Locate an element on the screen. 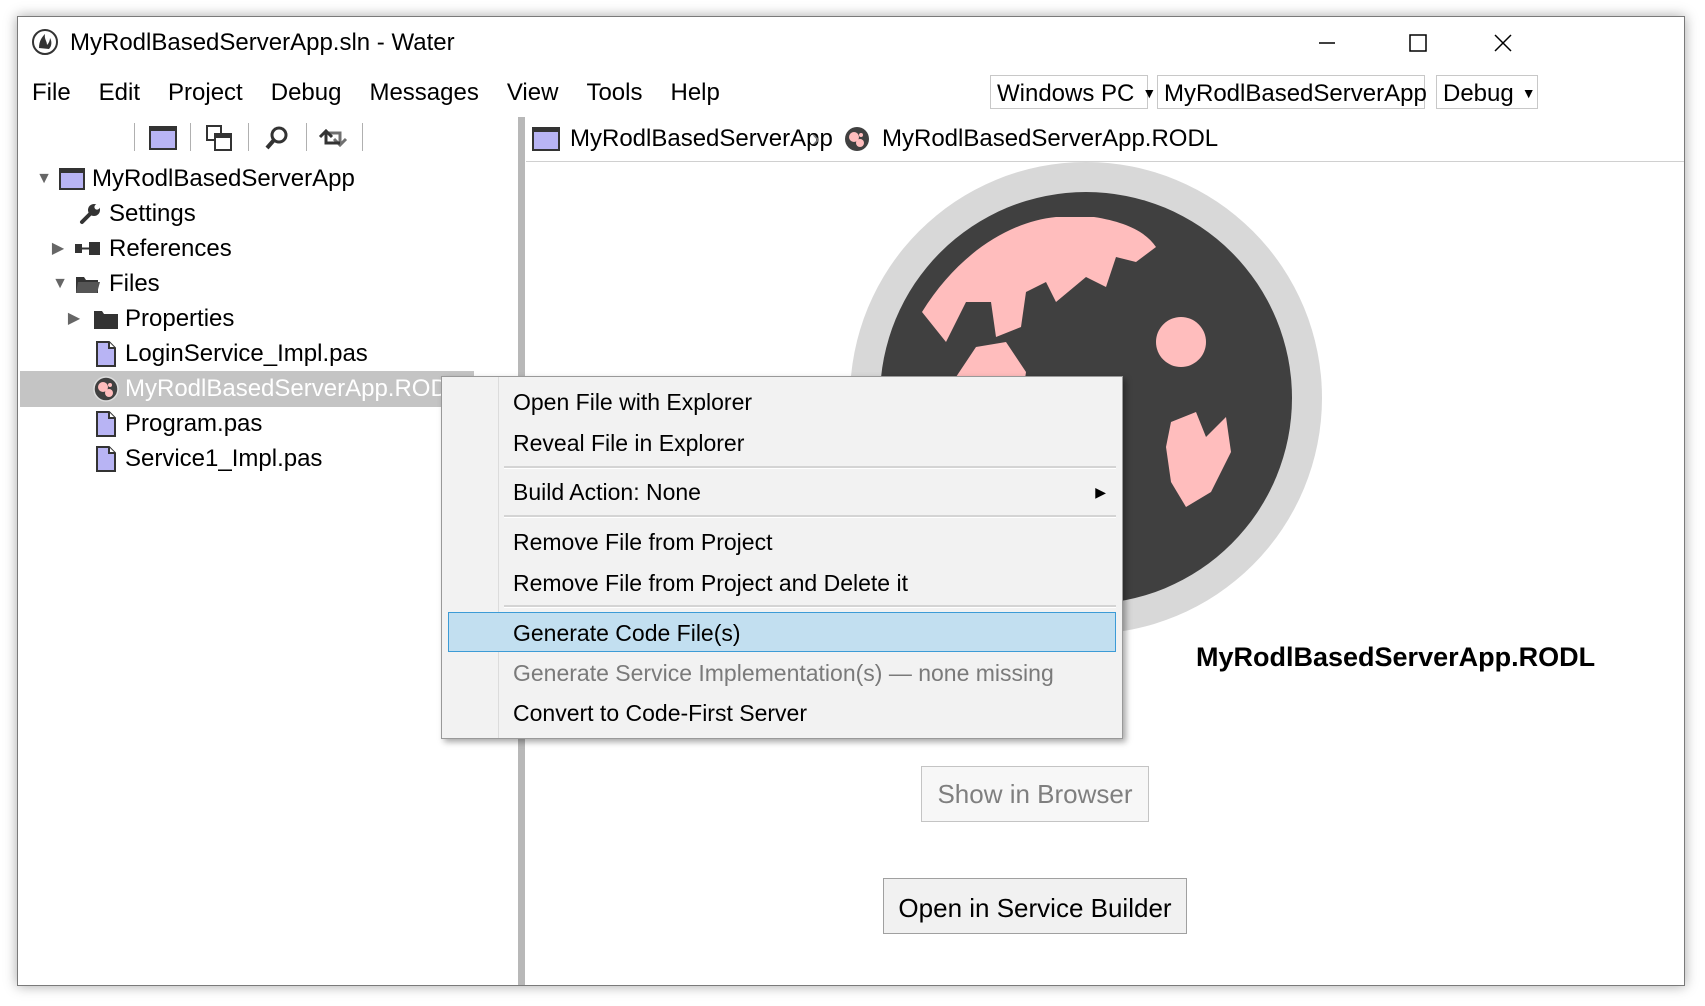 This screenshot has height=1006, width=1705. tree-item-project: ▼ MyRodlBasedServerApp is located at coordinates (266, 179).